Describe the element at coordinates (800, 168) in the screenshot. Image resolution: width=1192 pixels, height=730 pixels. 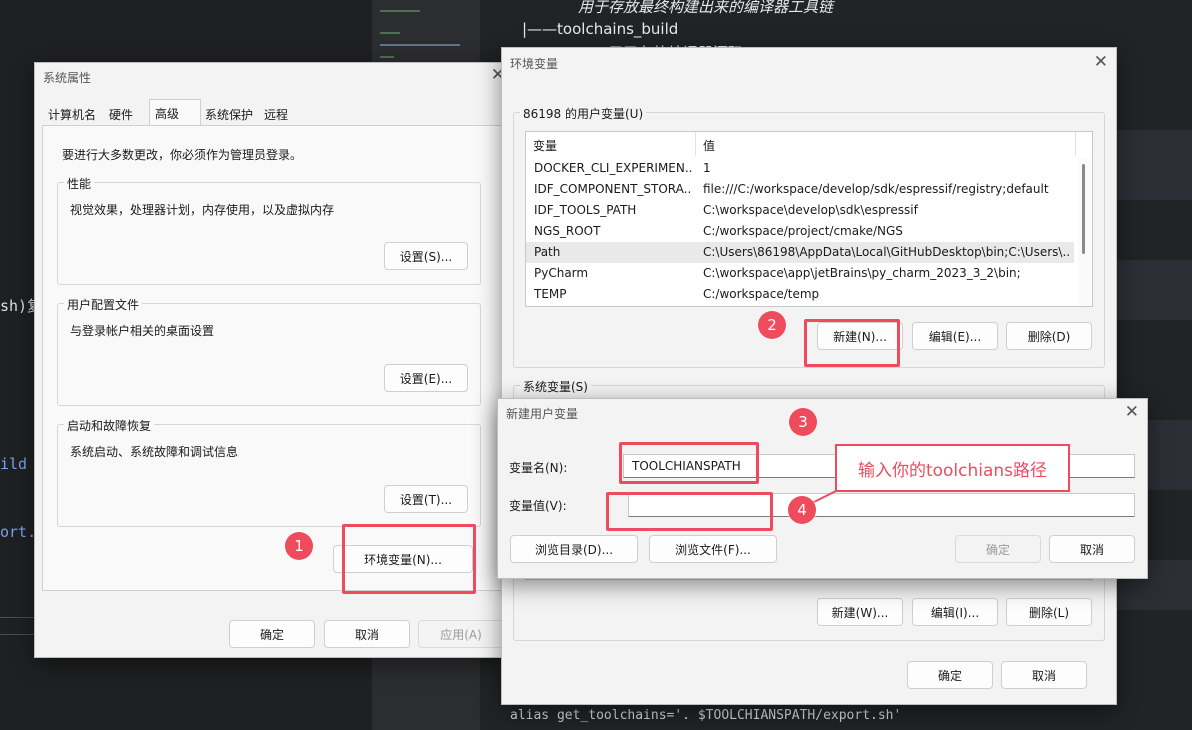
I see `table-row: DOCKER_CLI_EXPERIMEN... 1` at that location.